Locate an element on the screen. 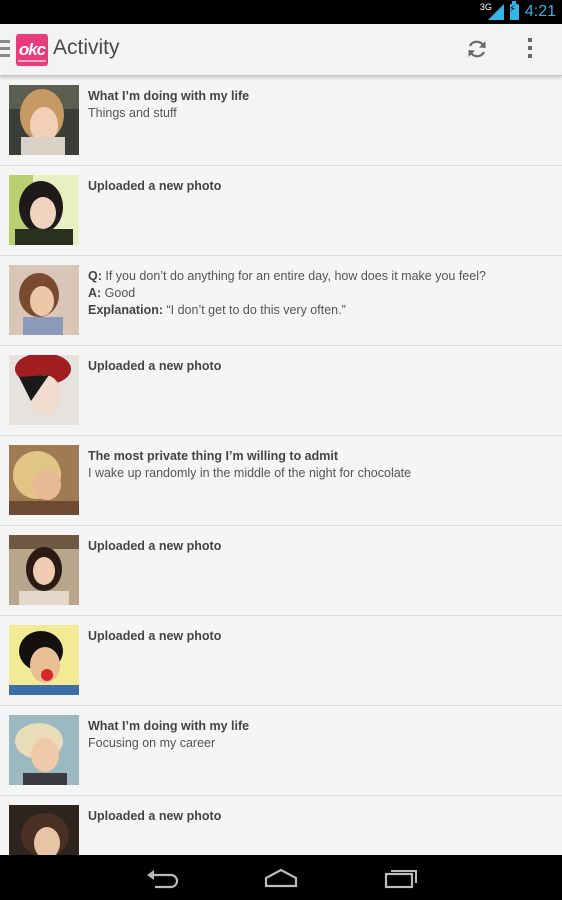 The width and height of the screenshot is (562, 900). recent-apps-icon is located at coordinates (401, 878).